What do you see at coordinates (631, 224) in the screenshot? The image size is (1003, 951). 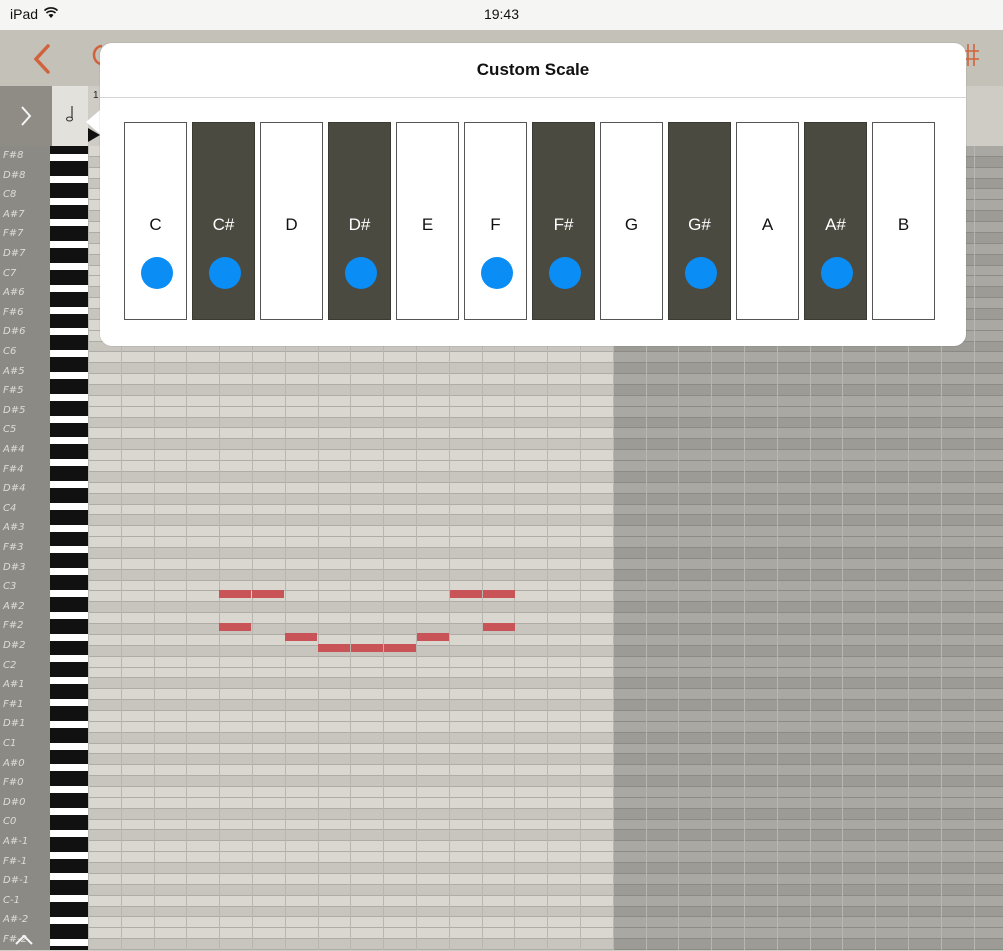 I see `scale-key-label: G` at bounding box center [631, 224].